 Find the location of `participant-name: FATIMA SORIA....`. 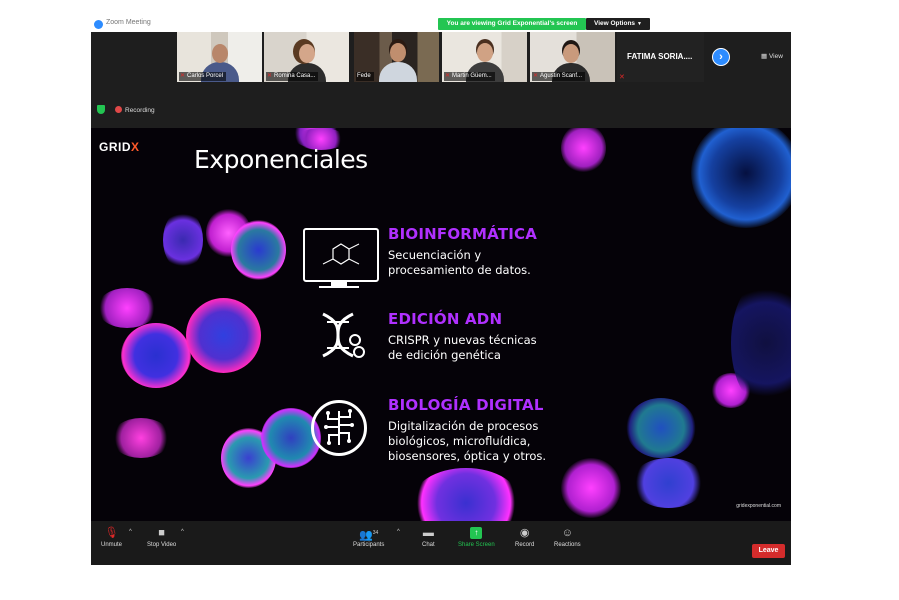

participant-name: FATIMA SORIA.... is located at coordinates (660, 56).